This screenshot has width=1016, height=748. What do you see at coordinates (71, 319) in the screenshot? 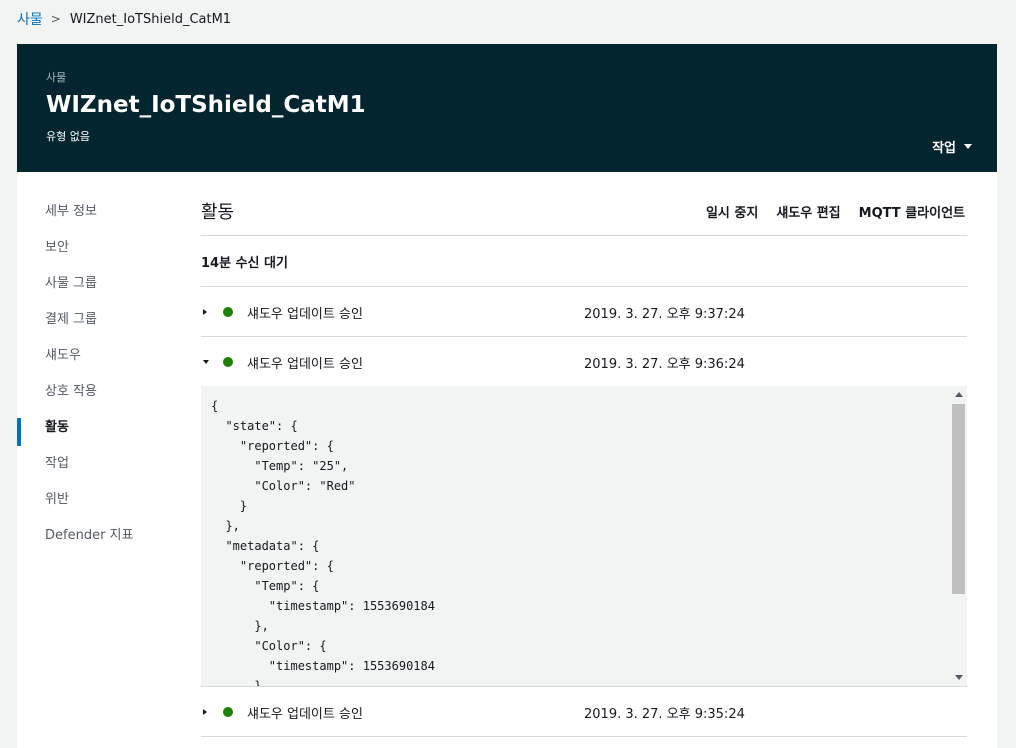
I see `sidenav-item-label: 결제 그룹` at bounding box center [71, 319].